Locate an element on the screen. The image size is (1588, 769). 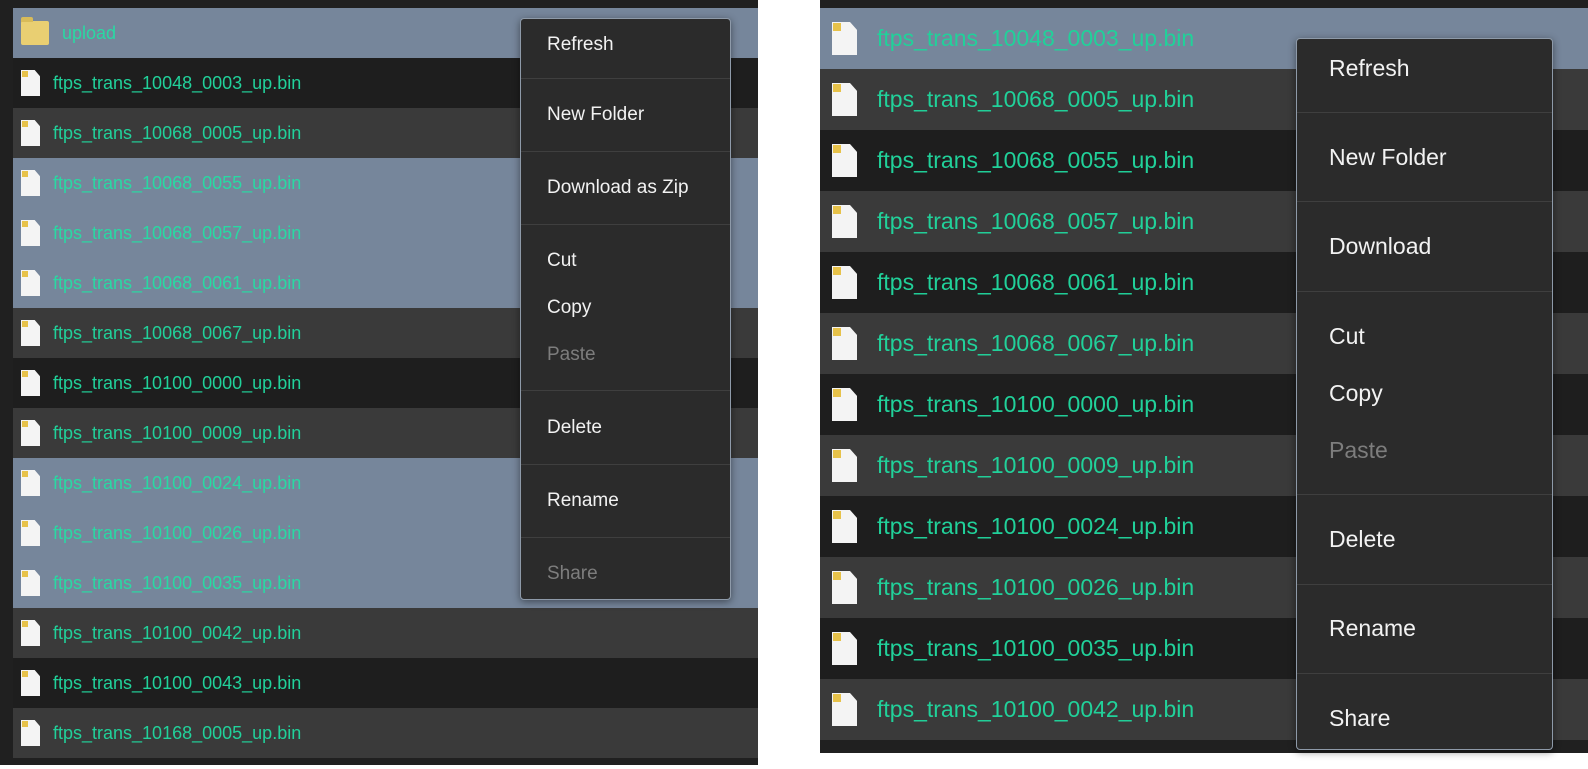
menu-item-download: Download is located at coordinates (1424, 246).